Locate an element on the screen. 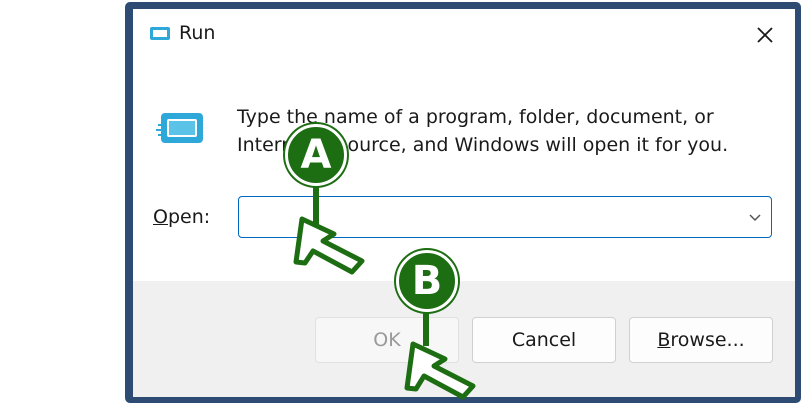  annotation-overlay is located at coordinates (384, 290).